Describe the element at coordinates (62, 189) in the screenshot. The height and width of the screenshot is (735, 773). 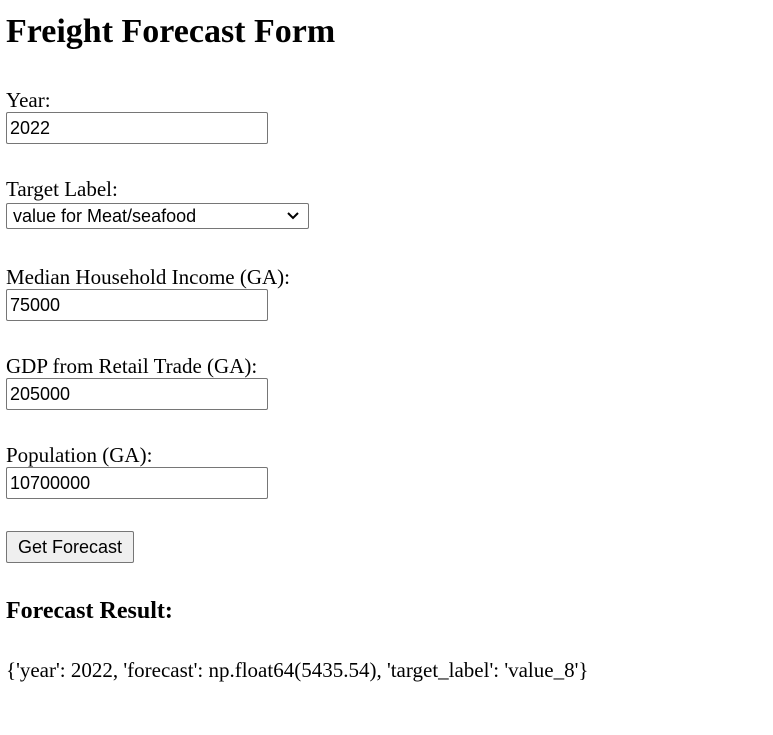
I see `target-label-label: Target Label:` at that location.